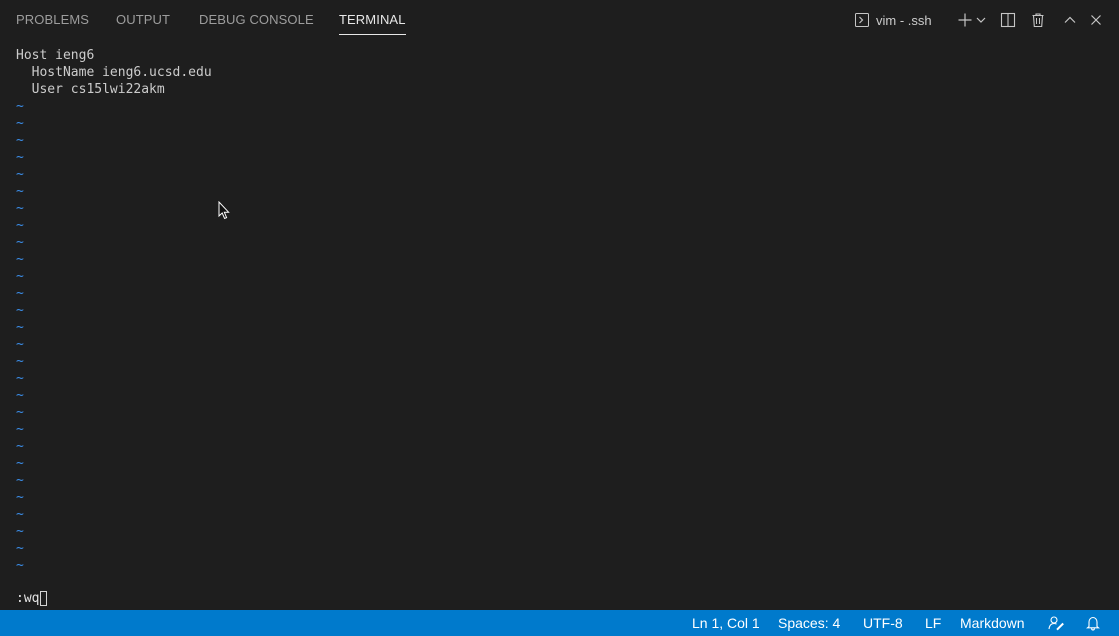  Describe the element at coordinates (44, 598) in the screenshot. I see `terminal-cursor` at that location.